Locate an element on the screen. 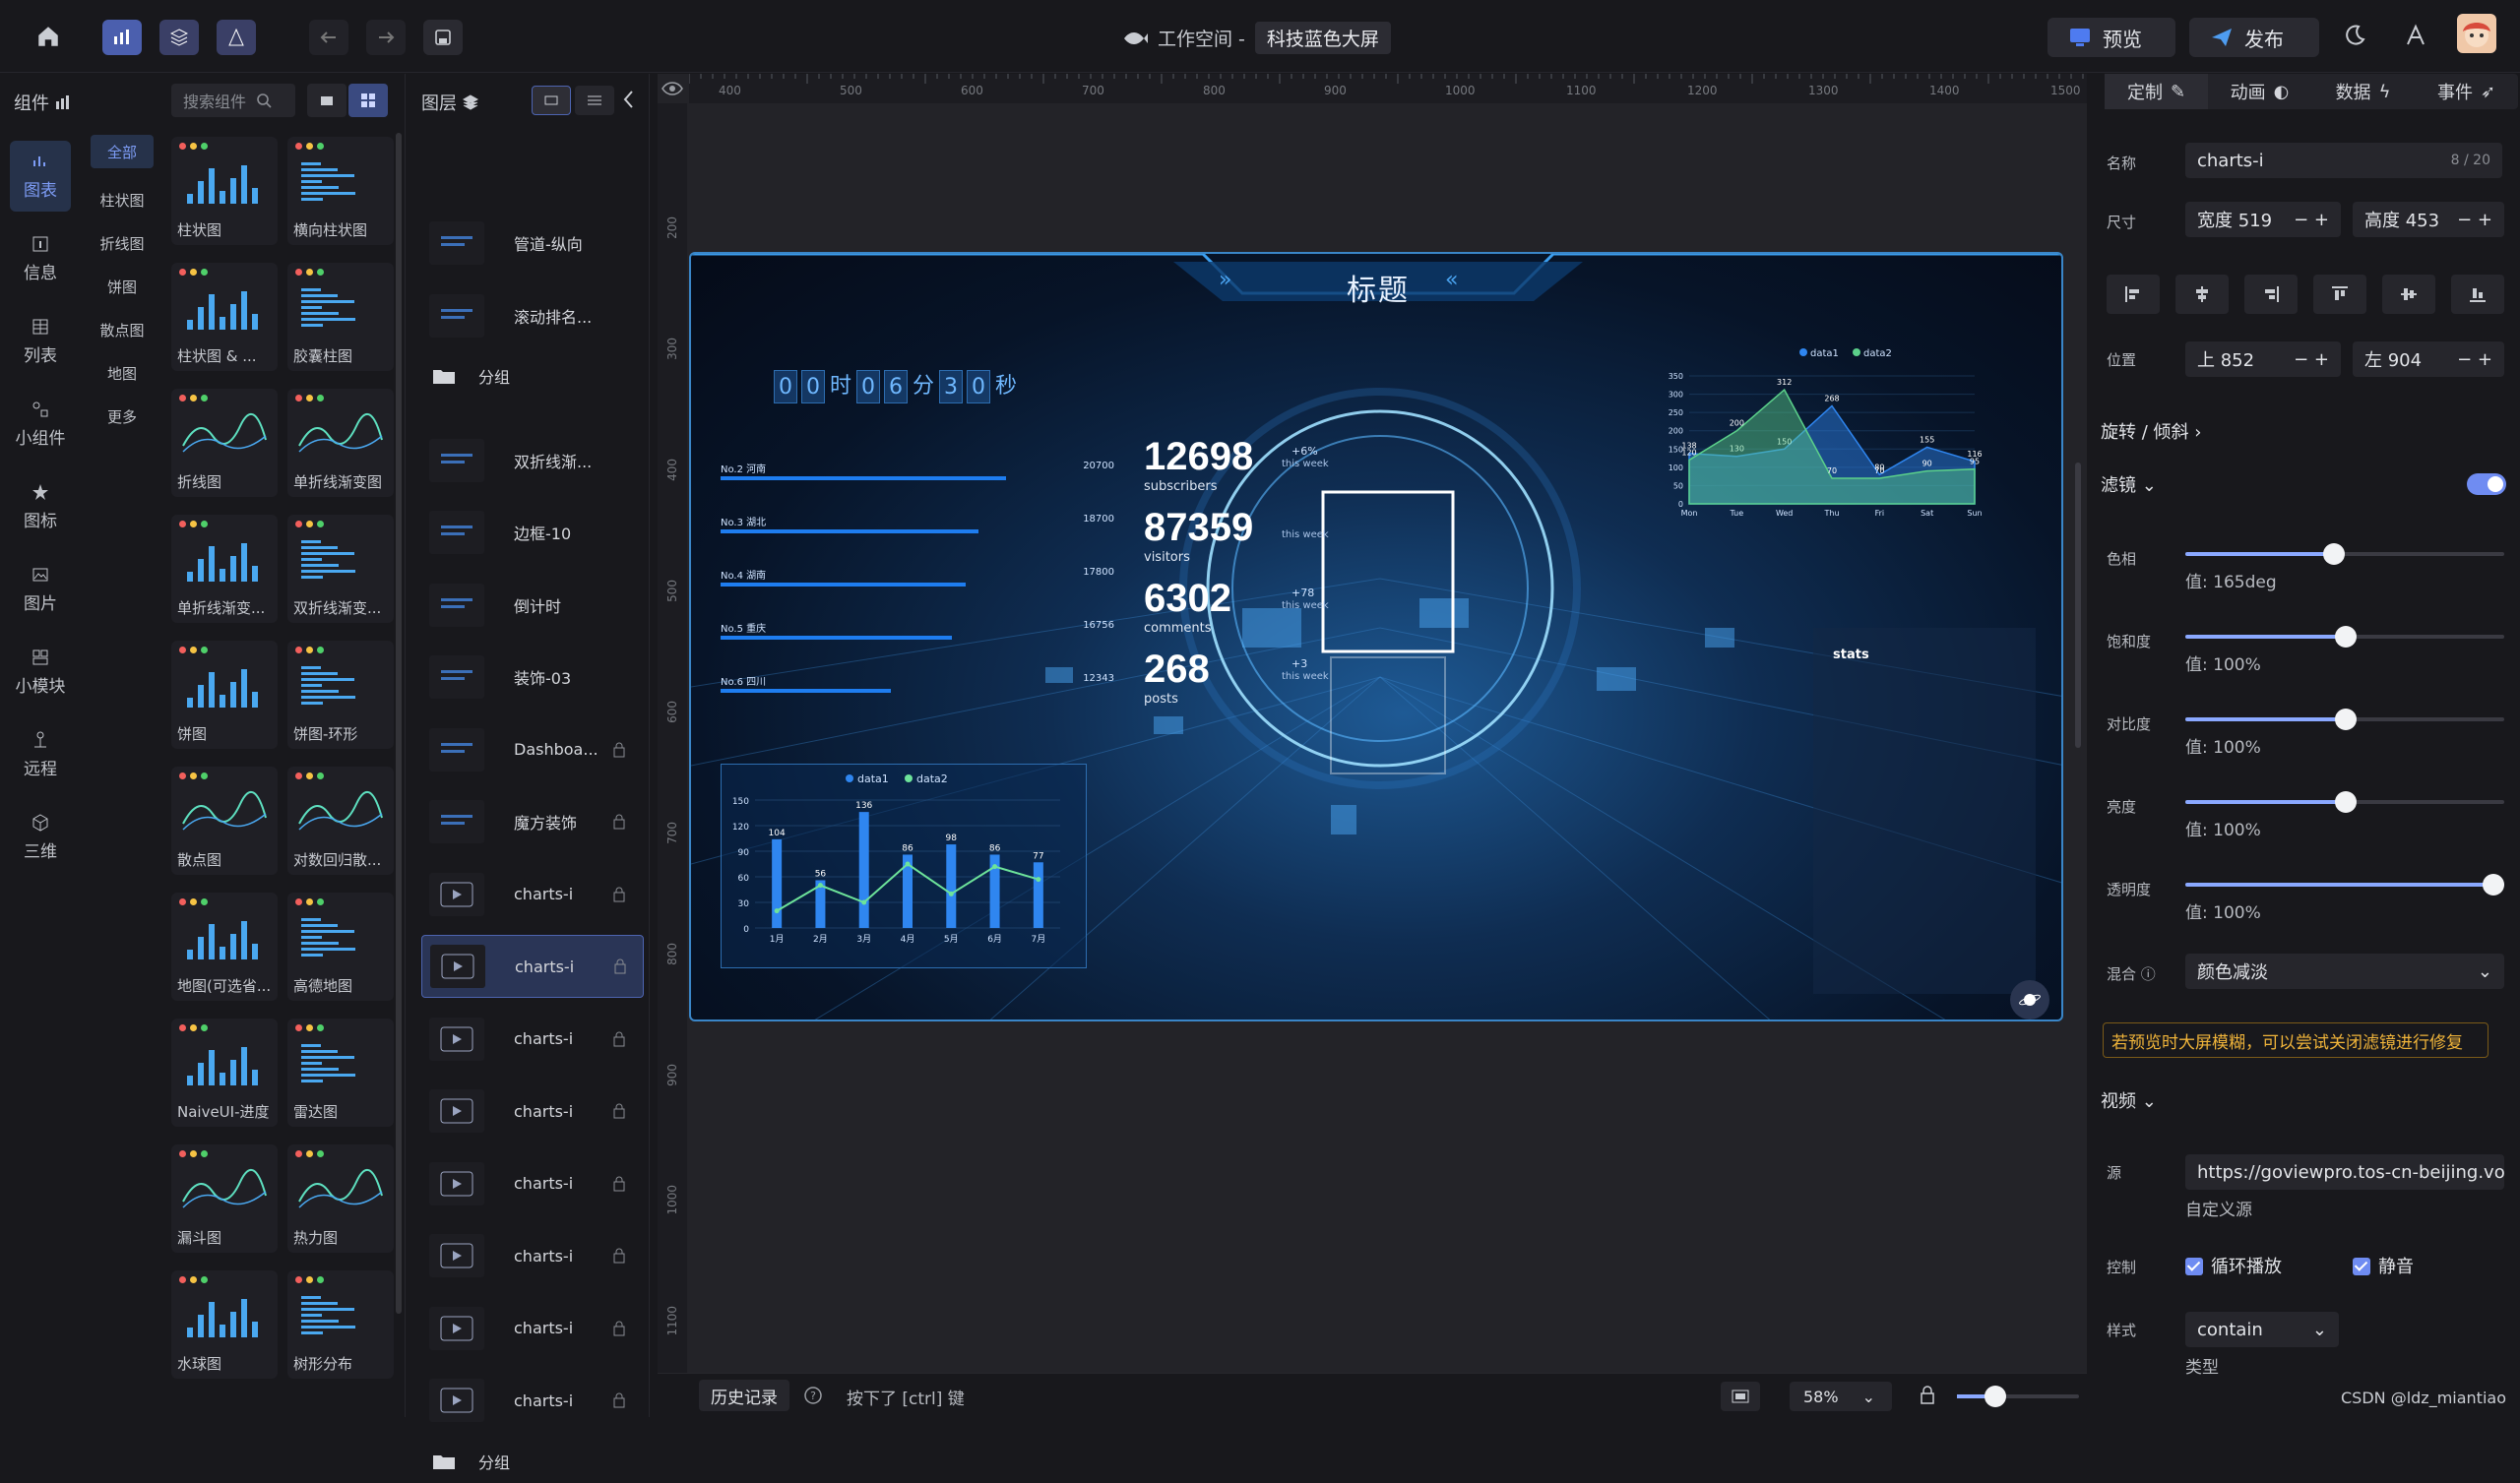  layers-panel-toggle is located at coordinates (179, 37).